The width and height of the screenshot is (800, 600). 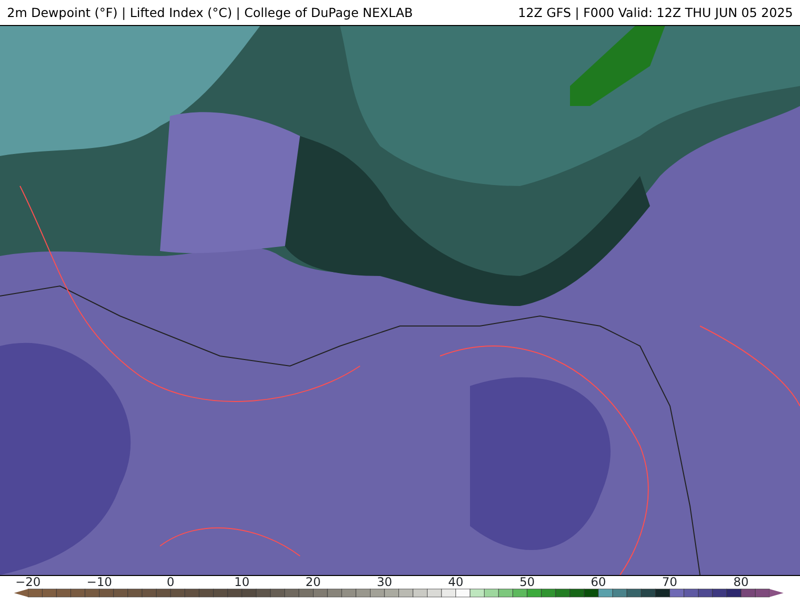 What do you see at coordinates (170, 582) in the screenshot?
I see `scale-tick-label: 0` at bounding box center [170, 582].